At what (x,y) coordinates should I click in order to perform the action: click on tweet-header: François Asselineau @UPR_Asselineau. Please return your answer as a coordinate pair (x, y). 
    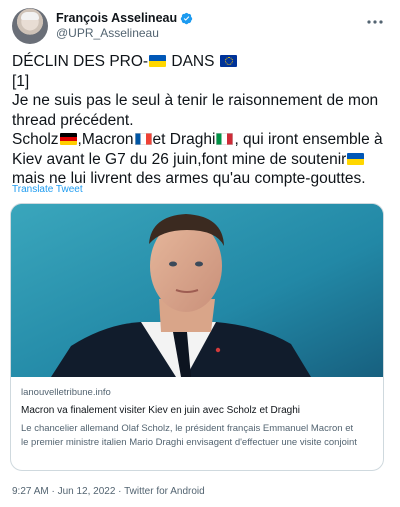
    Looking at the image, I should click on (200, 26).